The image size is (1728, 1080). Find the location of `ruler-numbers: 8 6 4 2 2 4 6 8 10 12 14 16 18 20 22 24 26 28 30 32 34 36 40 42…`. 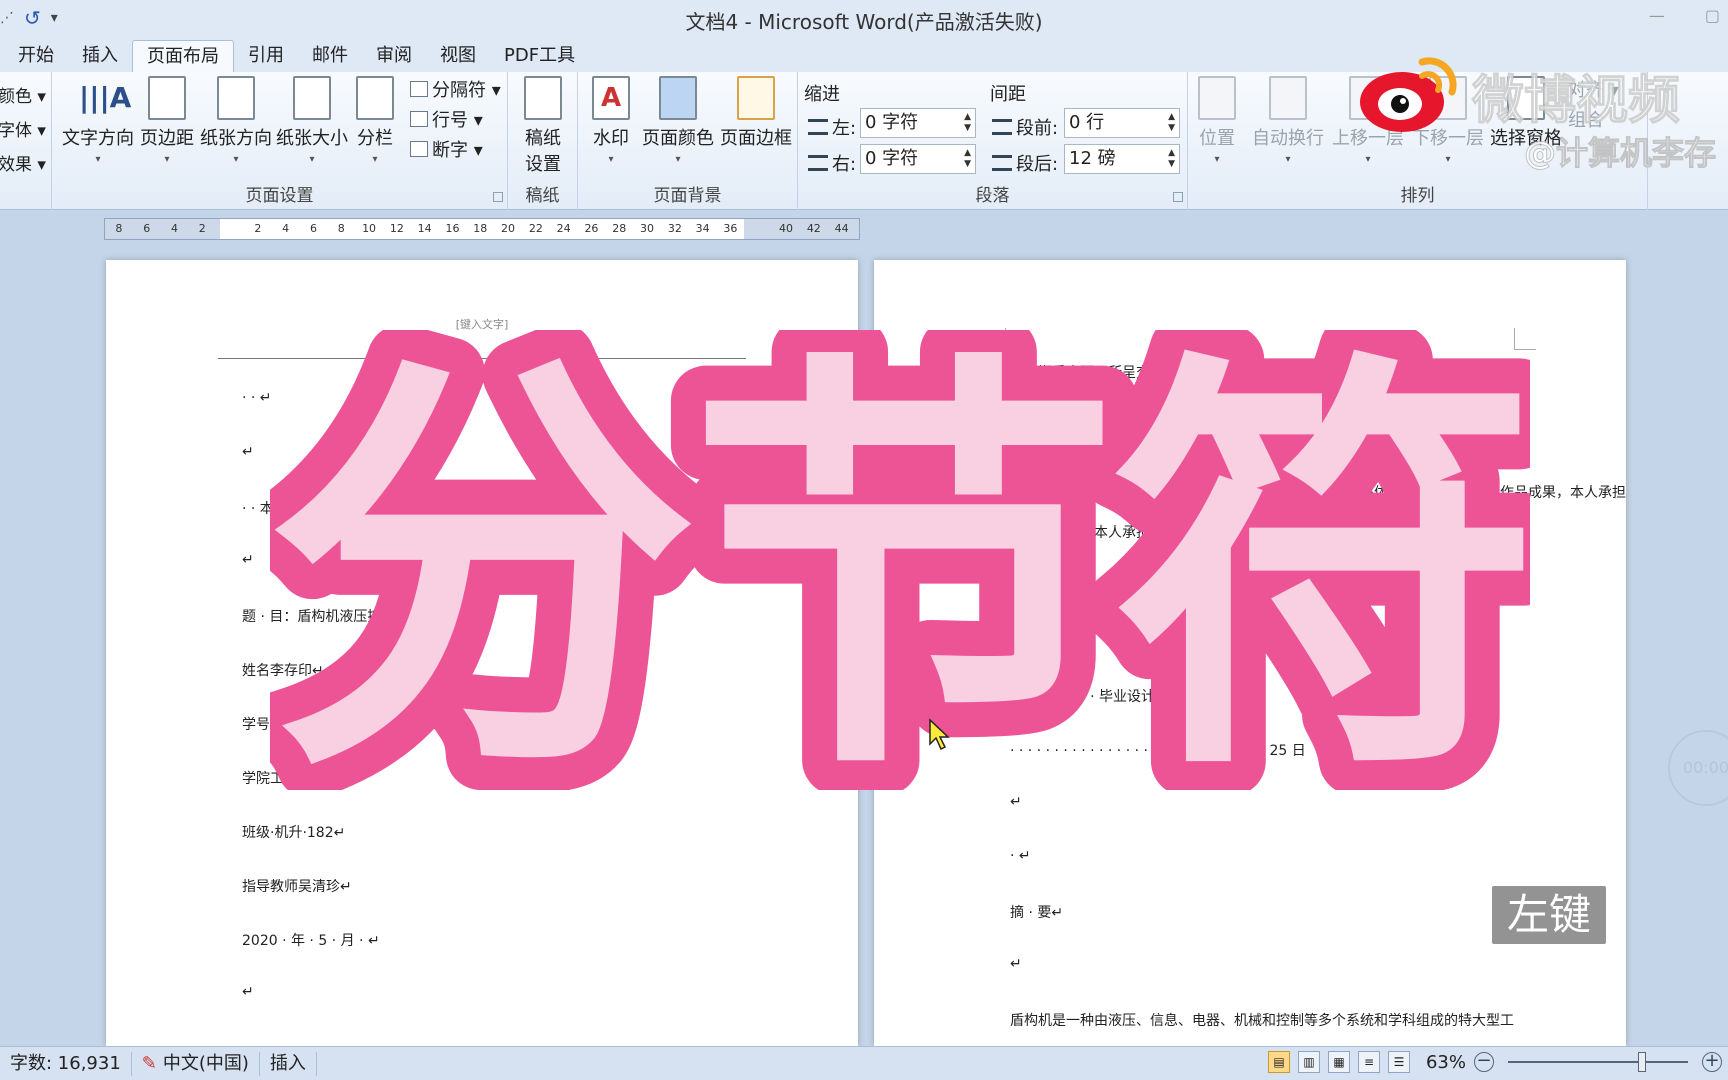

ruler-numbers: 8 6 4 2 2 4 6 8 10 12 14 16 18 20 22 24 26 28 30 32 34 36 40 42… is located at coordinates (482, 228).